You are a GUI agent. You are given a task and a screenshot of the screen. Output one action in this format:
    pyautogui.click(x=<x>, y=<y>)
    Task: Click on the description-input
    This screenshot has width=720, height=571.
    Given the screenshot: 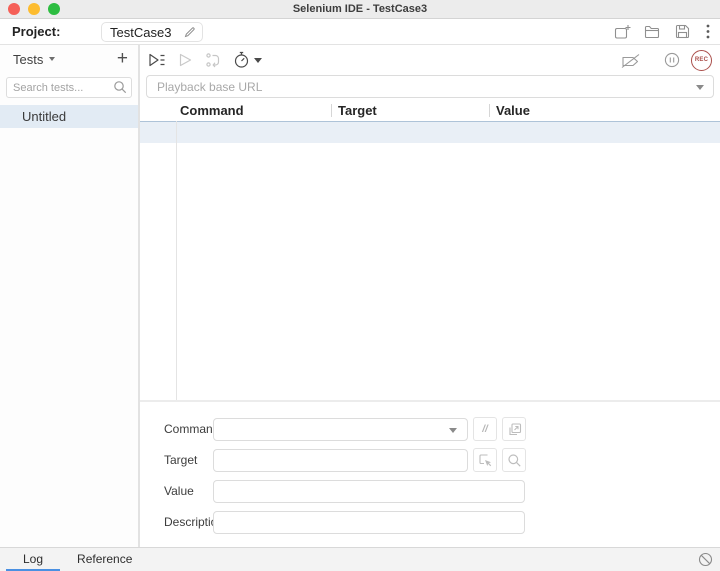 What is the action you would take?
    pyautogui.click(x=369, y=522)
    